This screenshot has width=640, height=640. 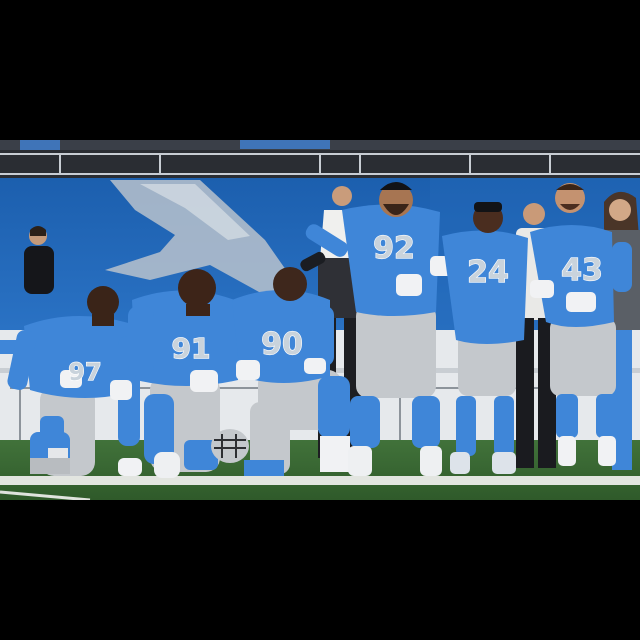 I want to click on jersey-number-91: 91, so click(x=191, y=348).